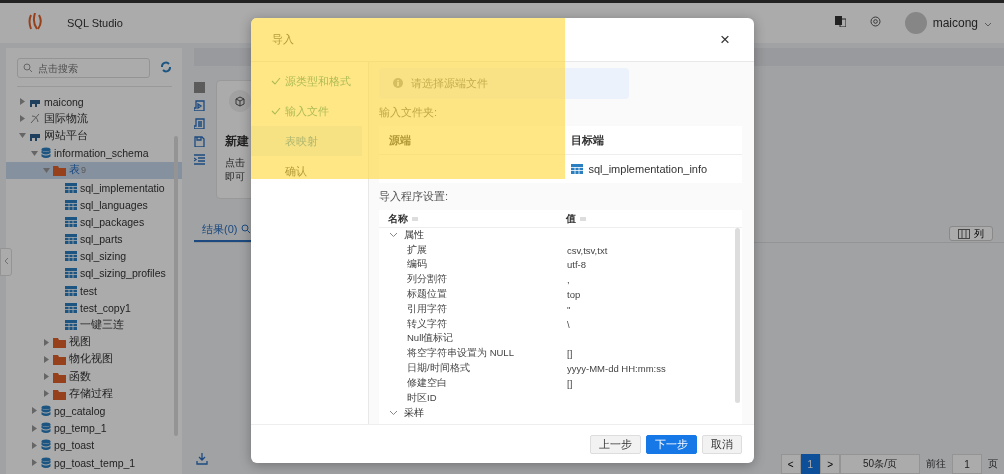  I want to click on table-cell: sql_implementation_info, so click(648, 169).